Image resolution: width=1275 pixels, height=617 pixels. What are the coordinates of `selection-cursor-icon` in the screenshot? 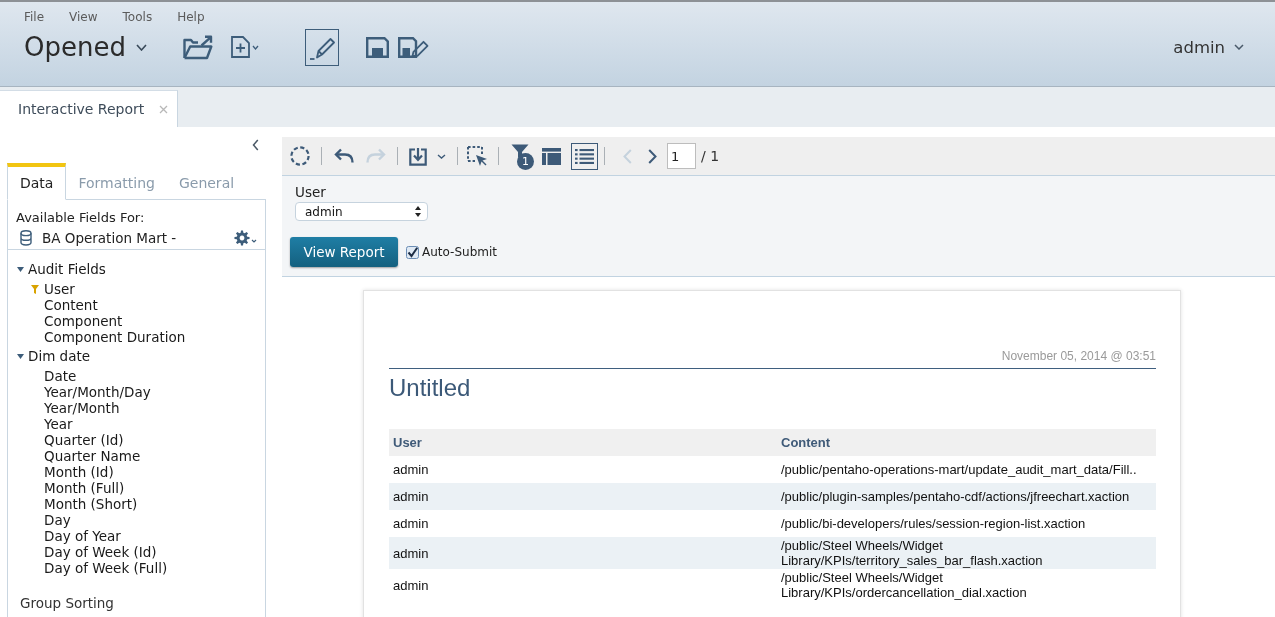 It's located at (477, 156).